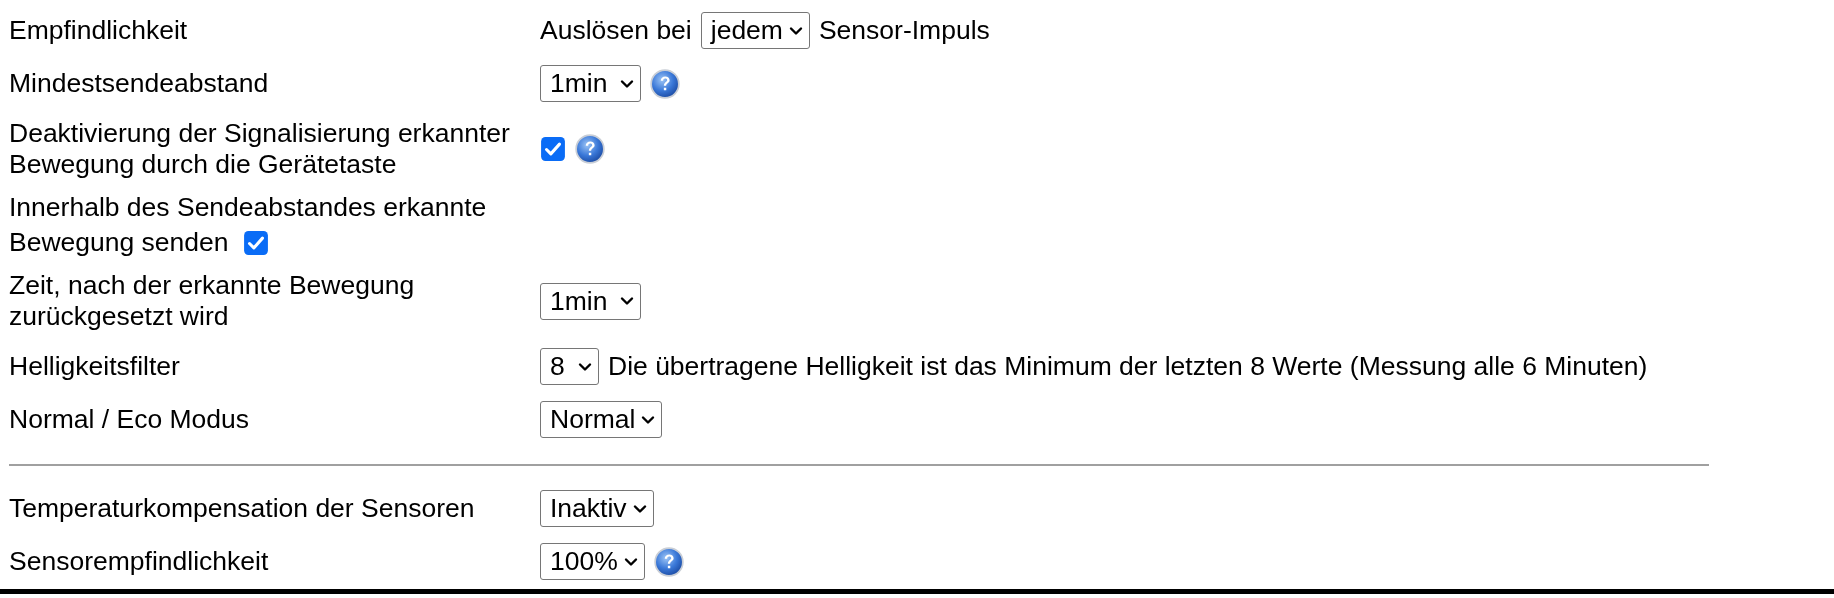 The height and width of the screenshot is (598, 1834). I want to click on setting-label: Helligkeitsfilter, so click(95, 366).